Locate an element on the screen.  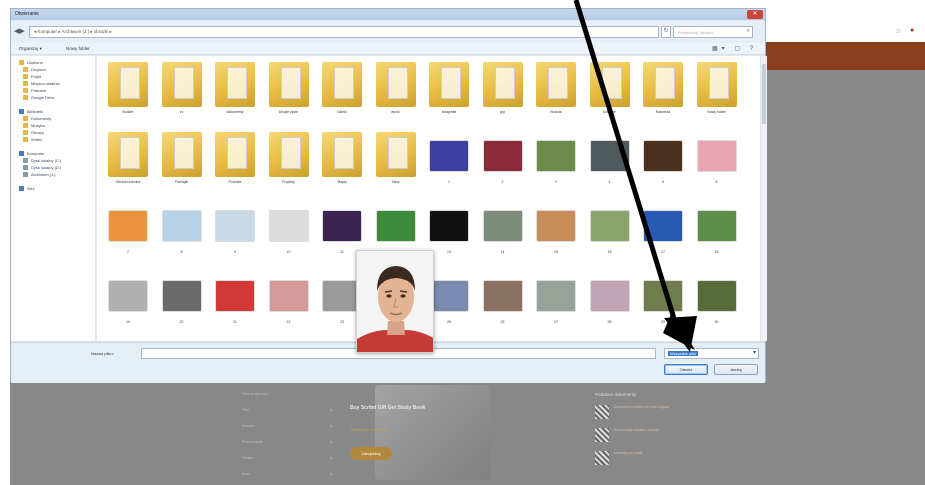
nav-item-label: Wideo is located at coordinates (37, 139).